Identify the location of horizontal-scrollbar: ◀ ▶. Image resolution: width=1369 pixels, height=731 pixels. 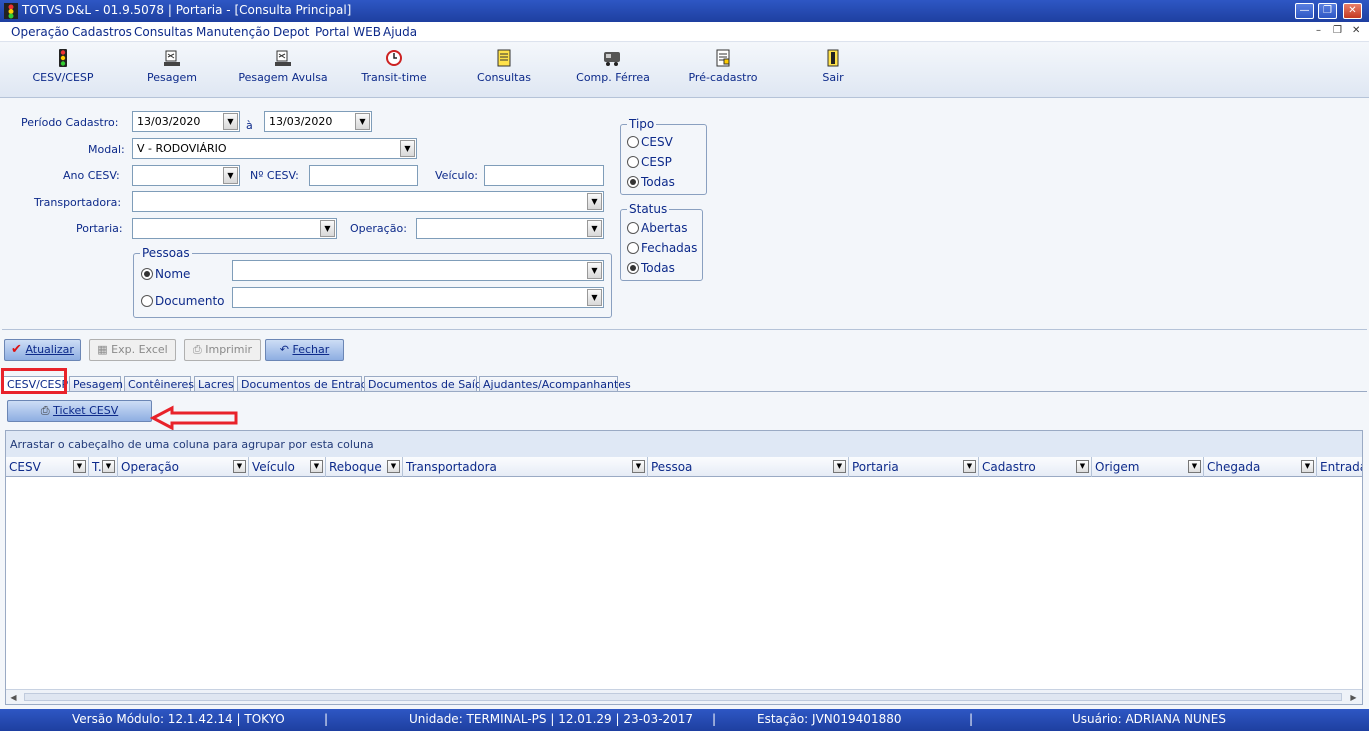
(684, 696).